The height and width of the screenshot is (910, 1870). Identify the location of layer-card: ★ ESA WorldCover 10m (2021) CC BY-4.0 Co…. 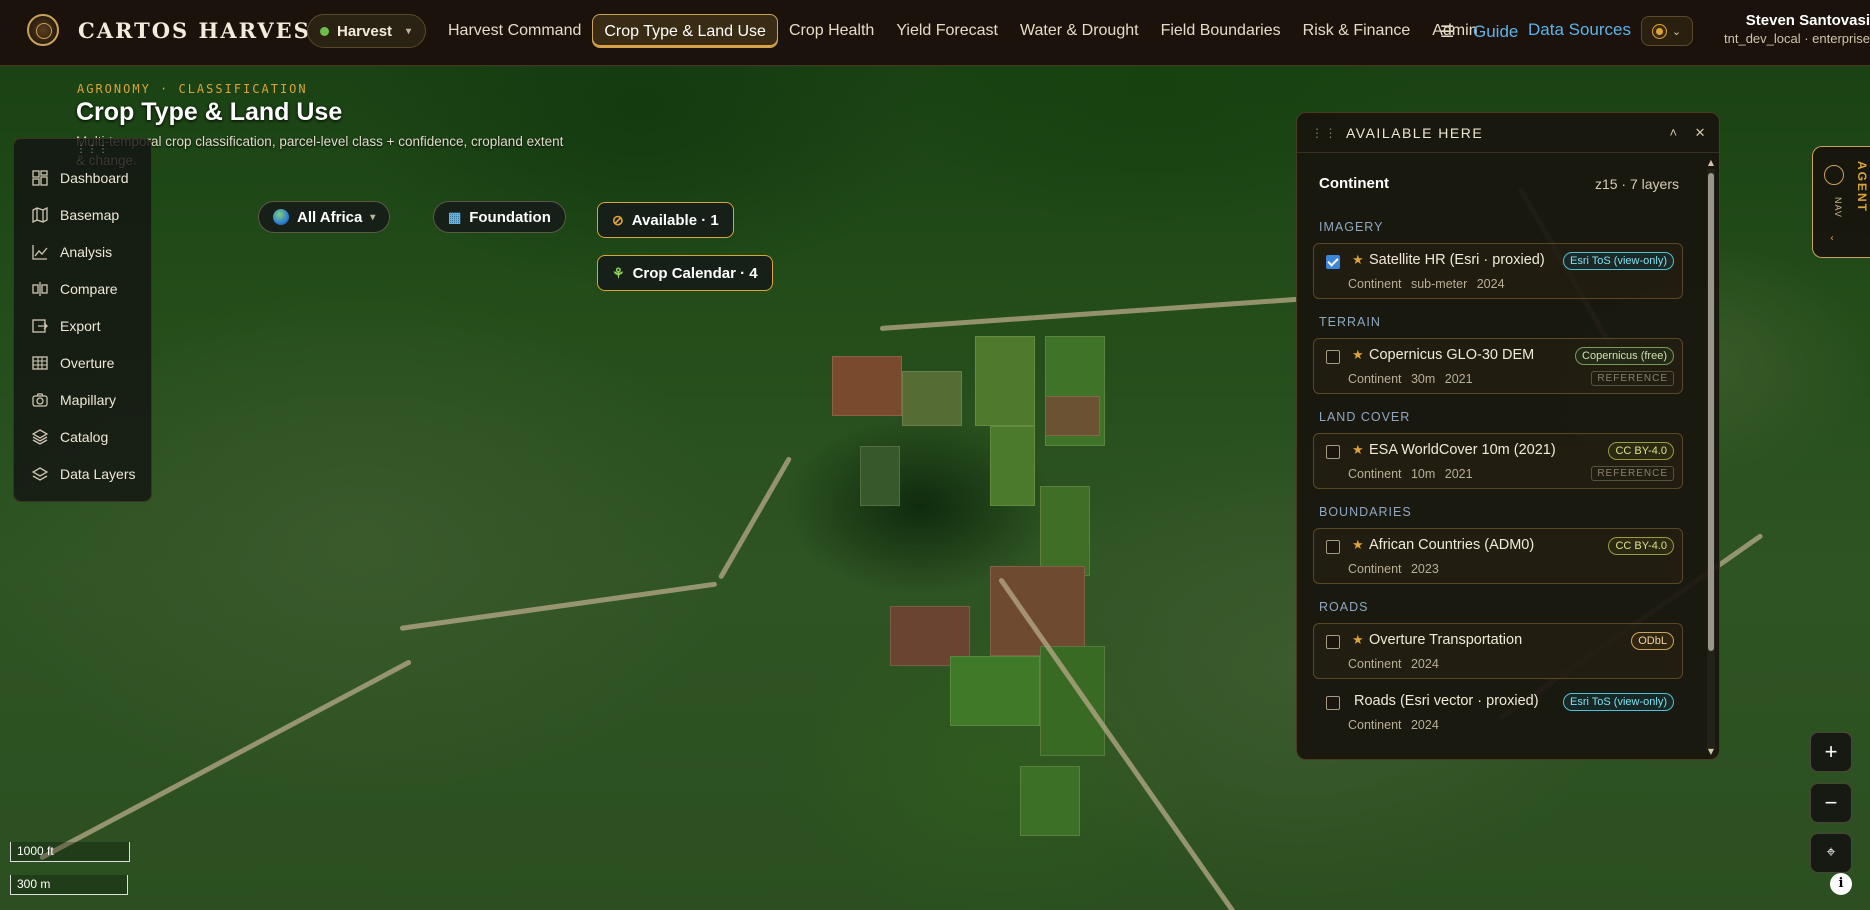
(1498, 461).